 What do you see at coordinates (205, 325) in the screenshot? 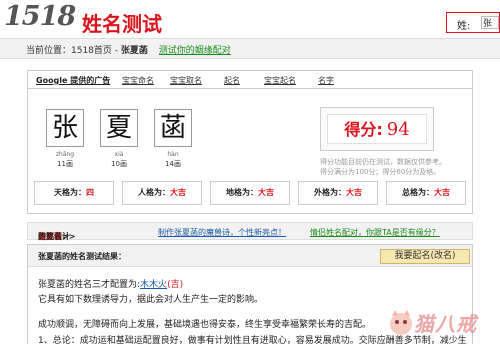
I see `result-line-3: 成功顺调，无障碍而向上发展，基础境遇也得安泰，终生享受幸福繁荣长寿的吉配。` at bounding box center [205, 325].